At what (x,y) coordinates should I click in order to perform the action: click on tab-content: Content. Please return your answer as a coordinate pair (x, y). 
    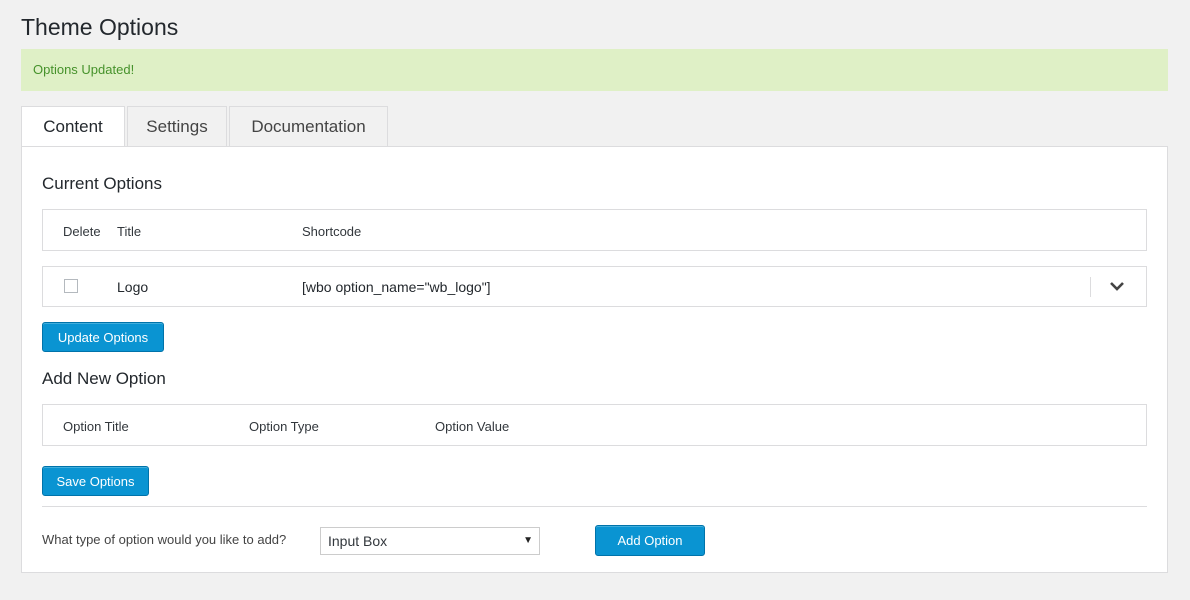
    Looking at the image, I should click on (73, 126).